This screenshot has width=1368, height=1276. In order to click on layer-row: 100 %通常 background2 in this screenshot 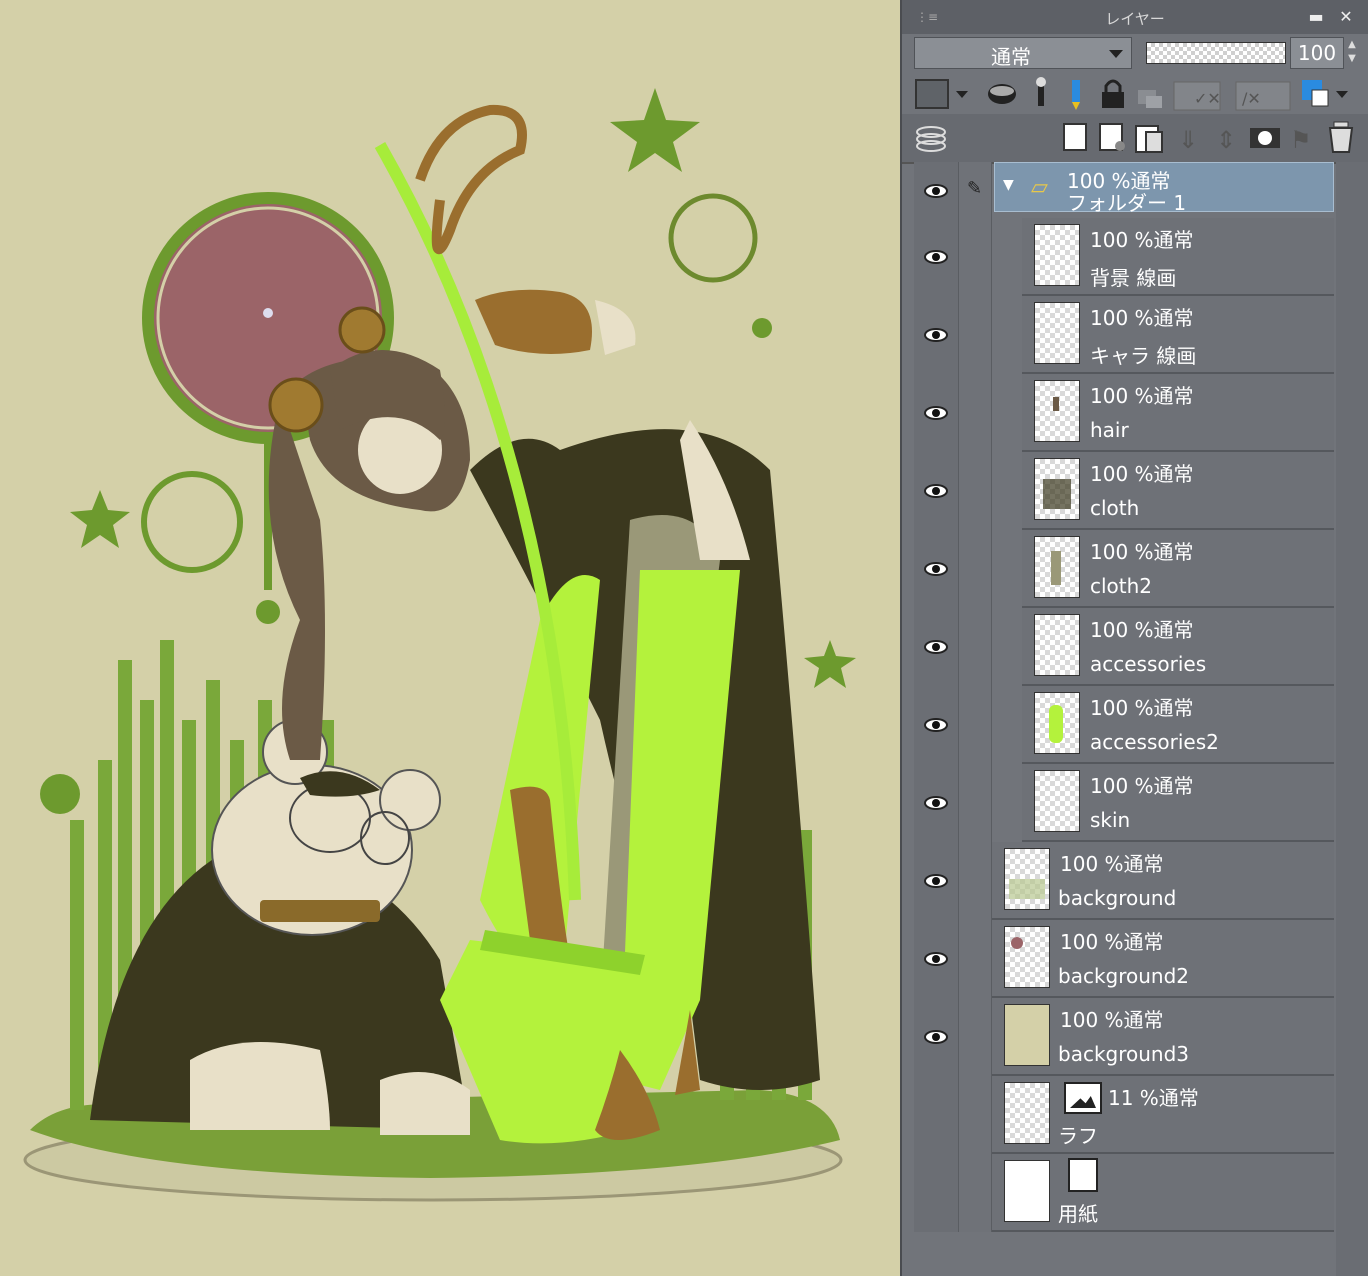, I will do `click(1135, 959)`.